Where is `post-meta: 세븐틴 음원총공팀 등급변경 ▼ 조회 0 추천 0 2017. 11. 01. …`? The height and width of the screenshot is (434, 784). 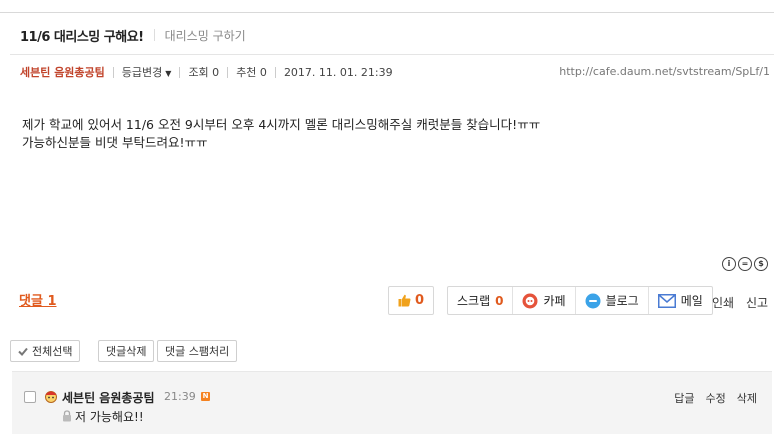 post-meta: 세븐틴 음원총공팀 등급변경 ▼ 조회 0 추천 0 2017. 11. 01. … is located at coordinates (206, 72).